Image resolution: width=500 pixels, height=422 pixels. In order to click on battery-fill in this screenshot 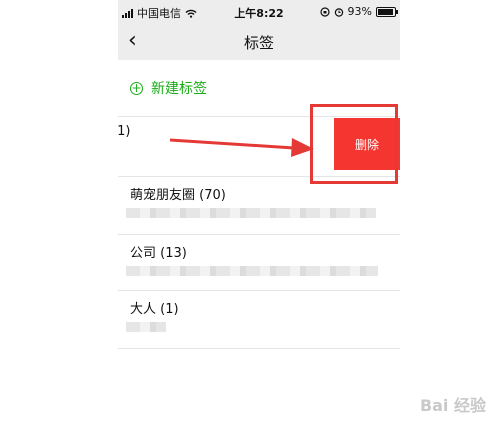, I will do `click(385, 11)`.